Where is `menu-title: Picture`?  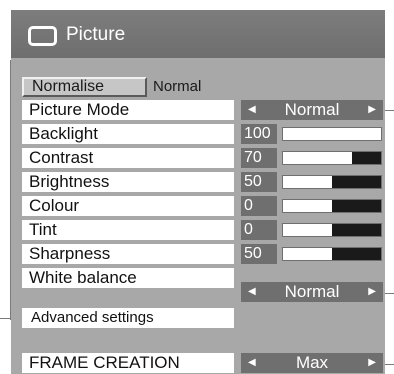 menu-title: Picture is located at coordinates (96, 34).